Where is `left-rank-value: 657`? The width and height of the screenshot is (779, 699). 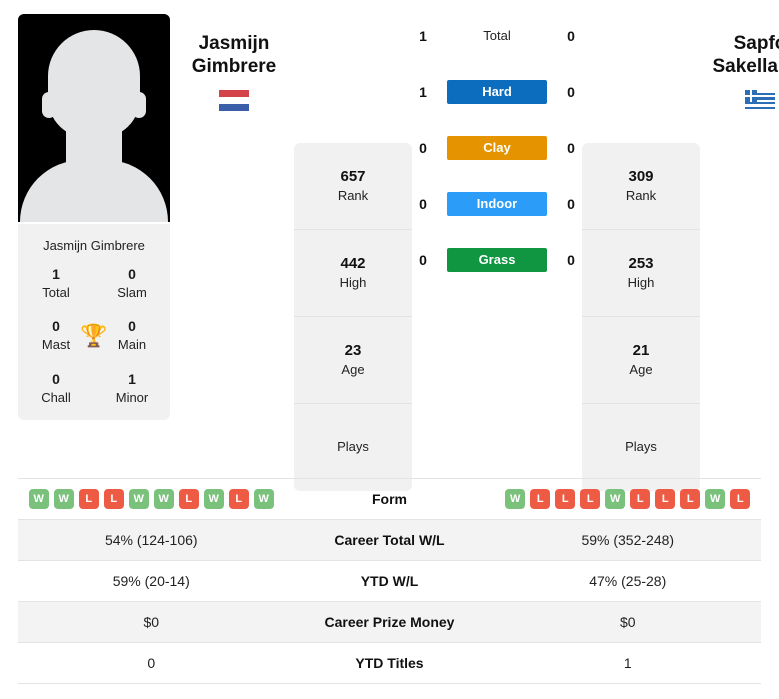
left-rank-value: 657 is located at coordinates (353, 177).